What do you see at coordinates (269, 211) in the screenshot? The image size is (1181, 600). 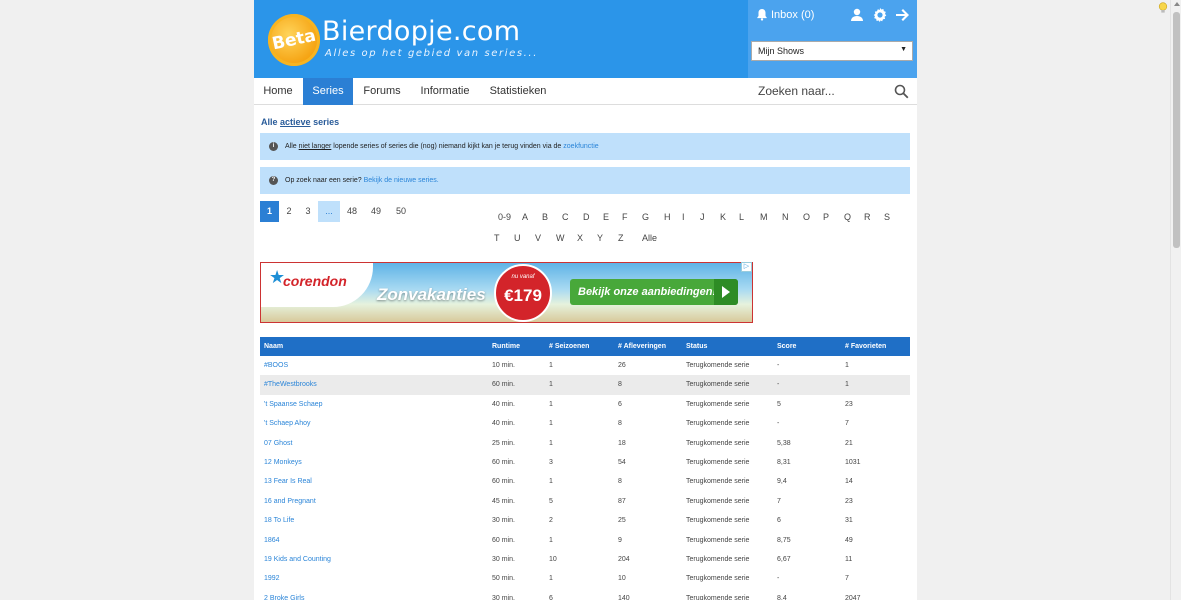 I see `page-link: 1` at bounding box center [269, 211].